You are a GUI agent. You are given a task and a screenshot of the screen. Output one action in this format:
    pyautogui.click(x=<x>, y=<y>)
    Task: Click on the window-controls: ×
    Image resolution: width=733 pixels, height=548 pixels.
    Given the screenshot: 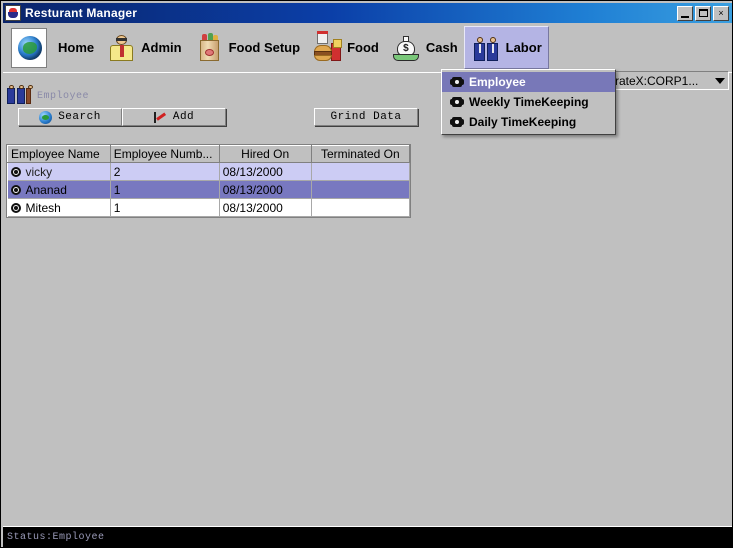 What is the action you would take?
    pyautogui.click(x=703, y=13)
    